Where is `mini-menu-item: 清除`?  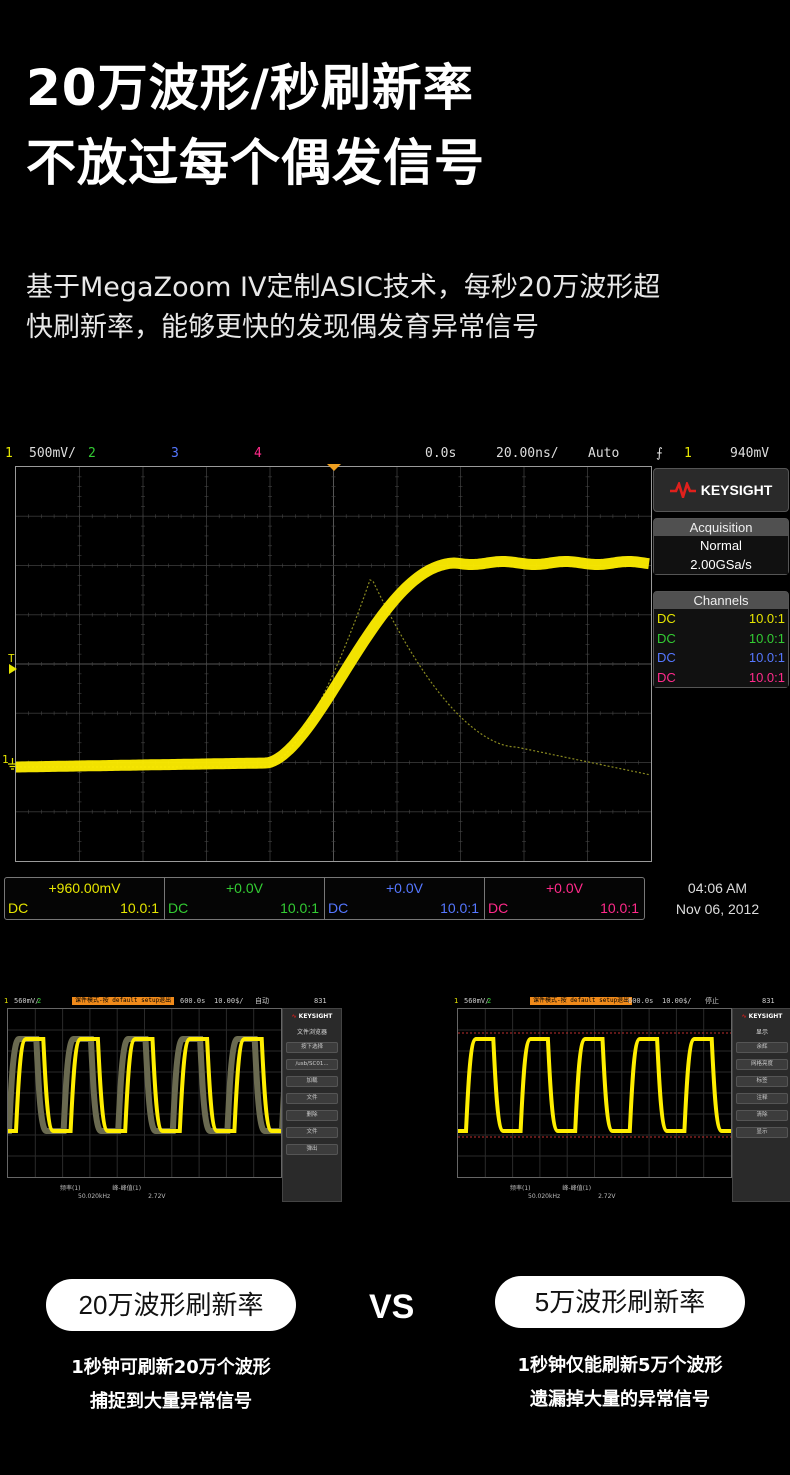 mini-menu-item: 清除 is located at coordinates (762, 1115).